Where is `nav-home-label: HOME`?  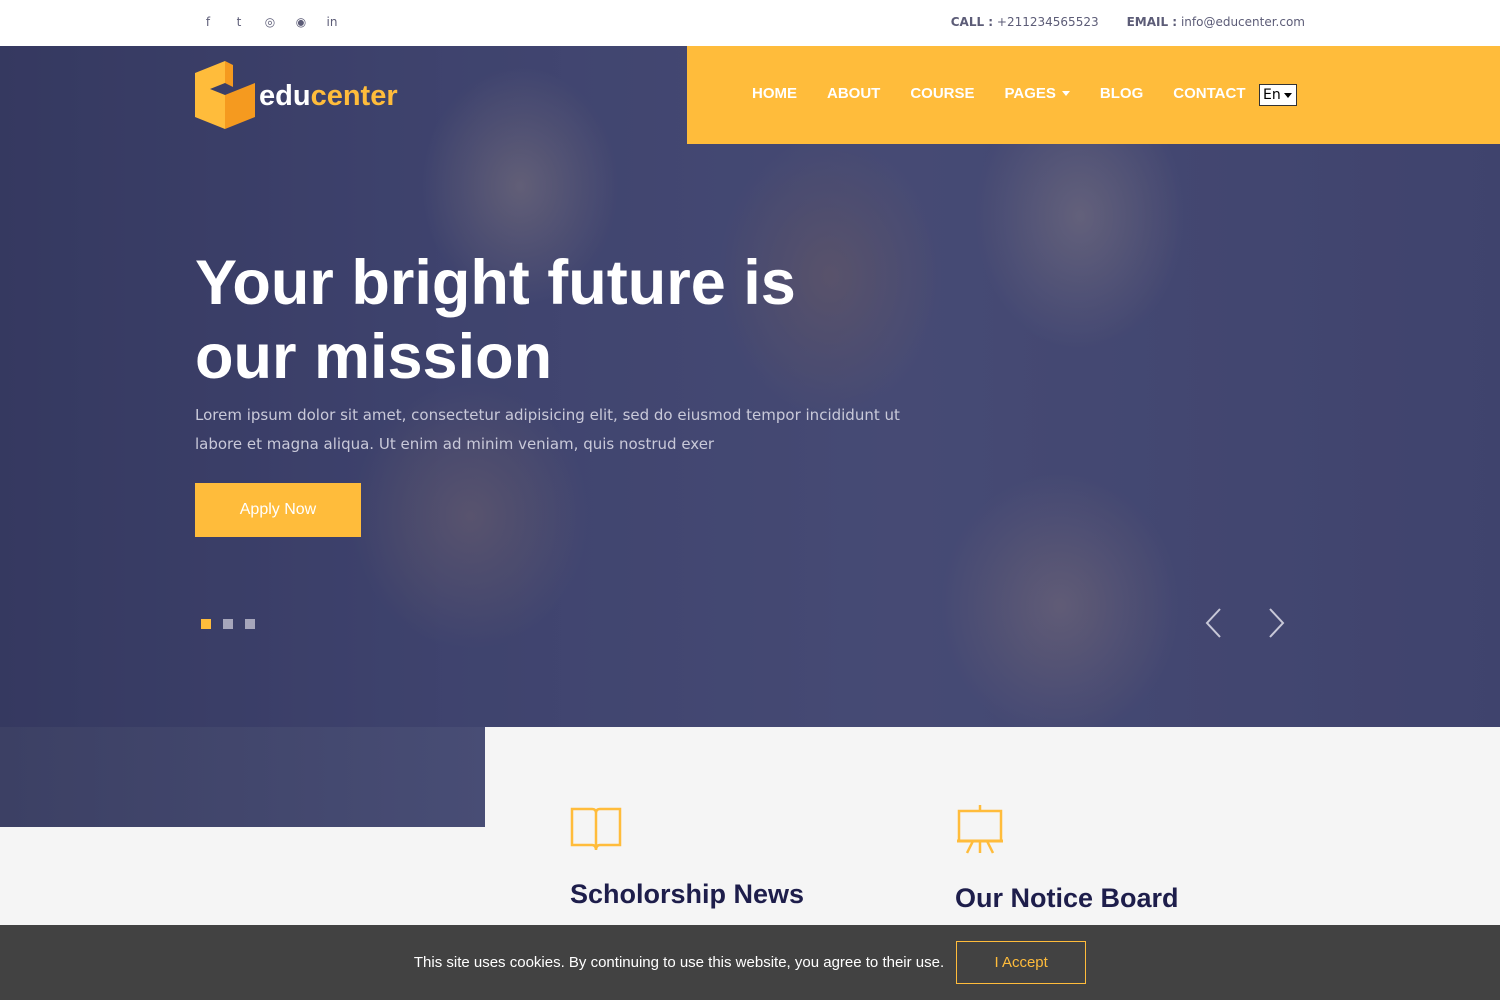 nav-home-label: HOME is located at coordinates (774, 93).